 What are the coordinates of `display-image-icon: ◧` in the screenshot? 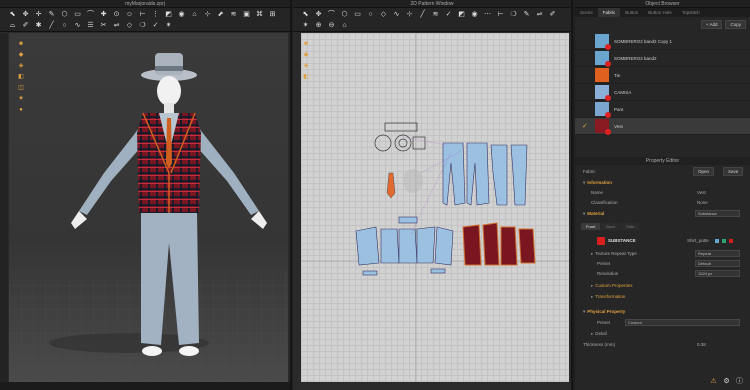 It's located at (306, 77).